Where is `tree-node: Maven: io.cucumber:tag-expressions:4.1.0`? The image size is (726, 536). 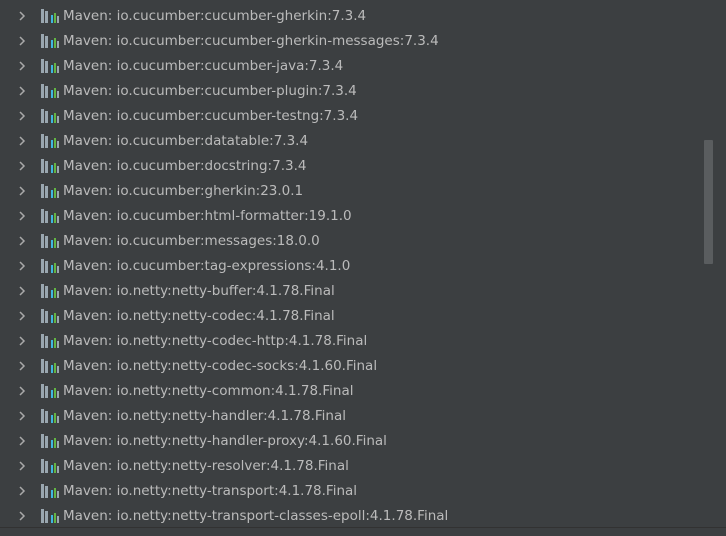
tree-node: Maven: io.cucumber:tag-expressions:4.1.0 is located at coordinates (356, 265).